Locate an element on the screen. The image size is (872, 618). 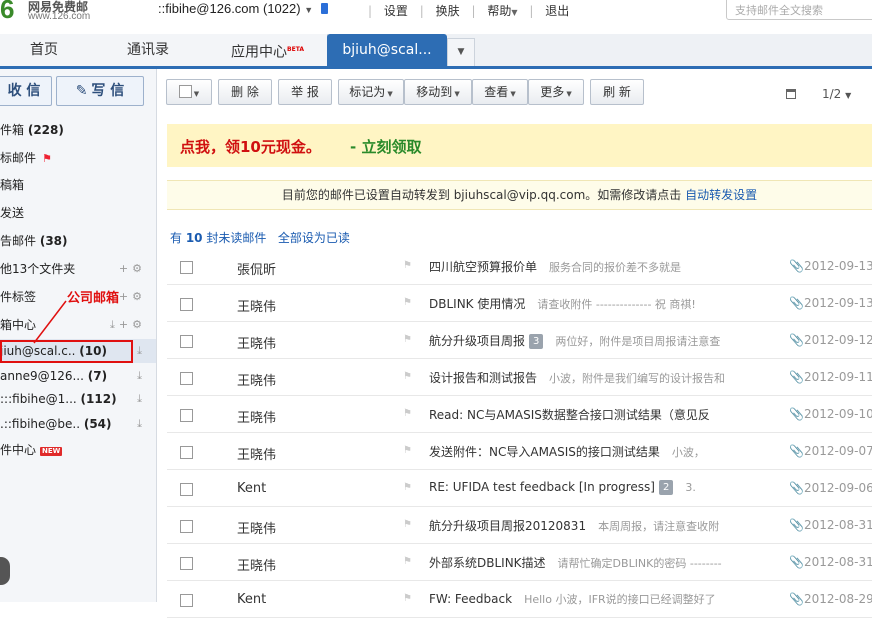
email-subject-area: 航分升级项目周报 3 两位好，附件是项目周报请注意查 is located at coordinates (610, 340).